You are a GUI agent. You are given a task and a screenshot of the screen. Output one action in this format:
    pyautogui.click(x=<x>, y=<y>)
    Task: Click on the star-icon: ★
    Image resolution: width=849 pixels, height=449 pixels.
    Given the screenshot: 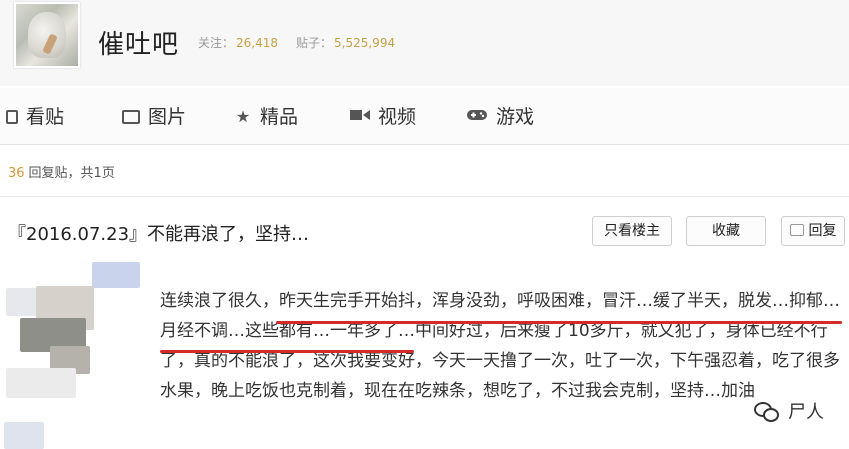 What is the action you would take?
    pyautogui.click(x=243, y=116)
    